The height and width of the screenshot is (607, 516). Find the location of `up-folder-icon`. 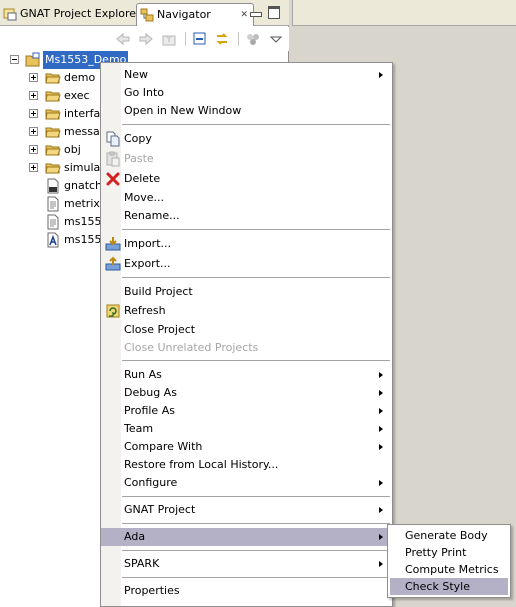

up-folder-icon is located at coordinates (169, 39).